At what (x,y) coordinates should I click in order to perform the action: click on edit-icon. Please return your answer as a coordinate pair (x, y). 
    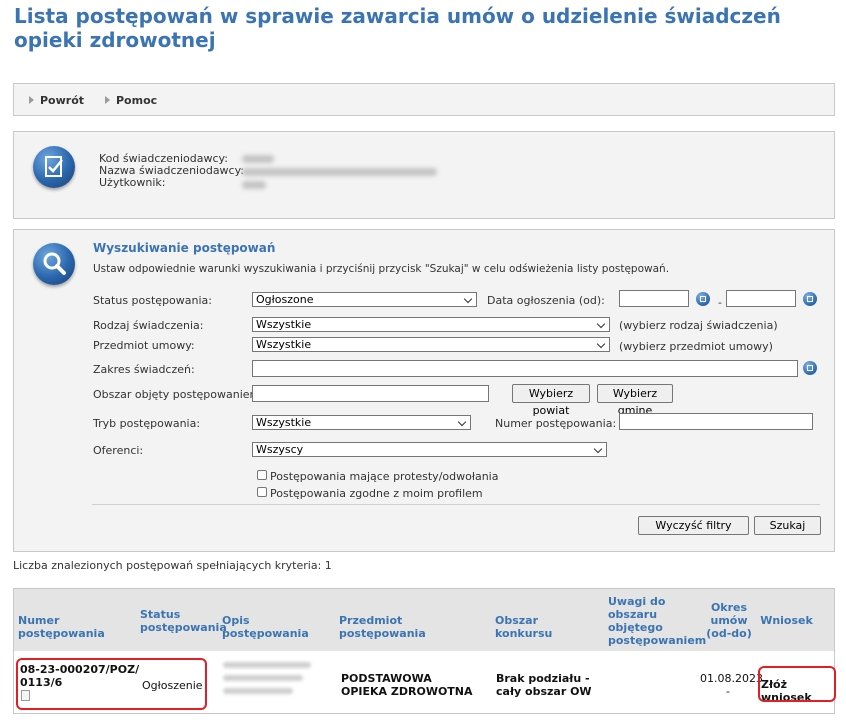
    Looking at the image, I should click on (810, 368).